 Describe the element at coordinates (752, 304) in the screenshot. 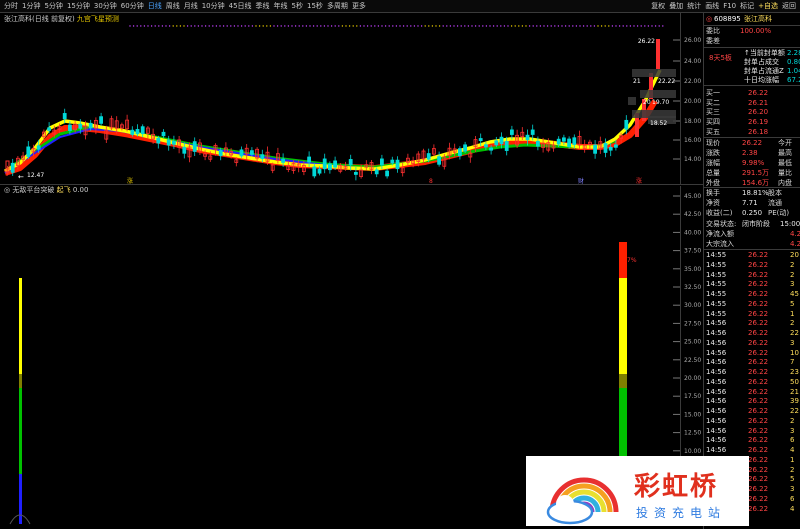

I see `trade-row: 14:55 26.22 5` at that location.